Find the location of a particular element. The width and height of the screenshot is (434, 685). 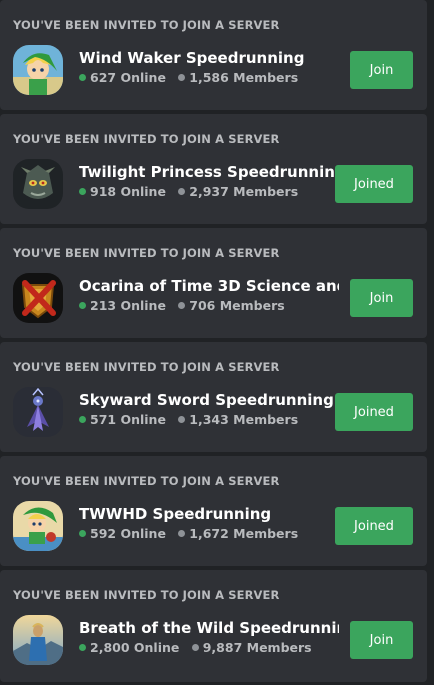

online-count: 592 Online is located at coordinates (128, 533).